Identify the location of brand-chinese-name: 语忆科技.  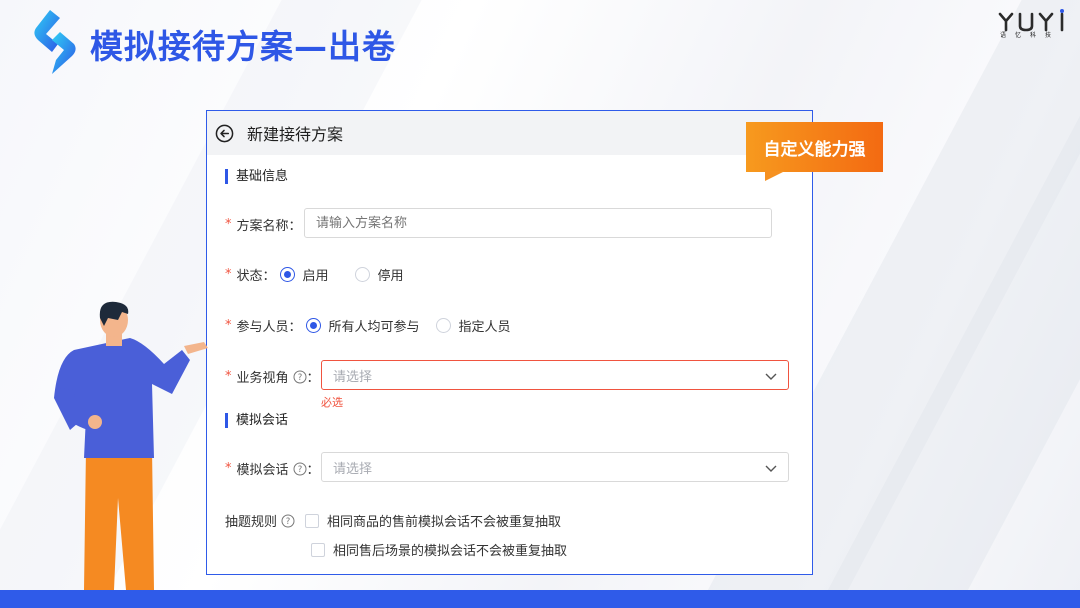
(1030, 35).